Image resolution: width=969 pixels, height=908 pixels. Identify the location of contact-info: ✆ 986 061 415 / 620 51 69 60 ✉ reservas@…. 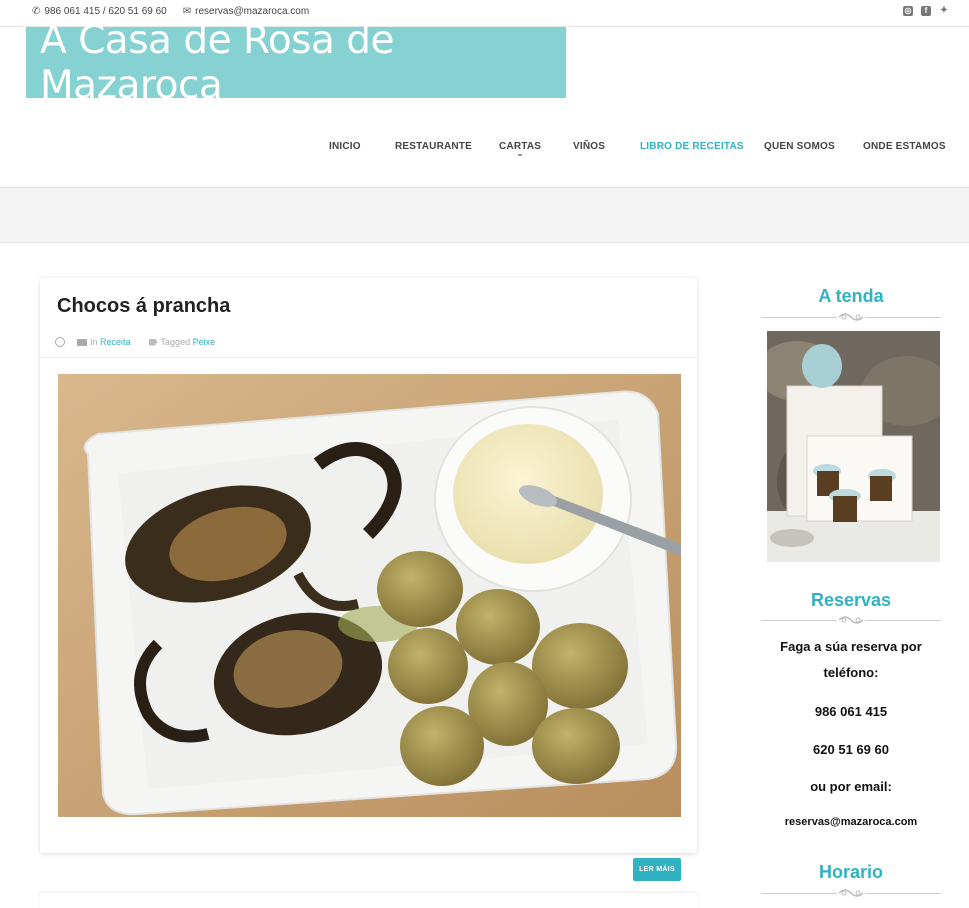
(170, 11).